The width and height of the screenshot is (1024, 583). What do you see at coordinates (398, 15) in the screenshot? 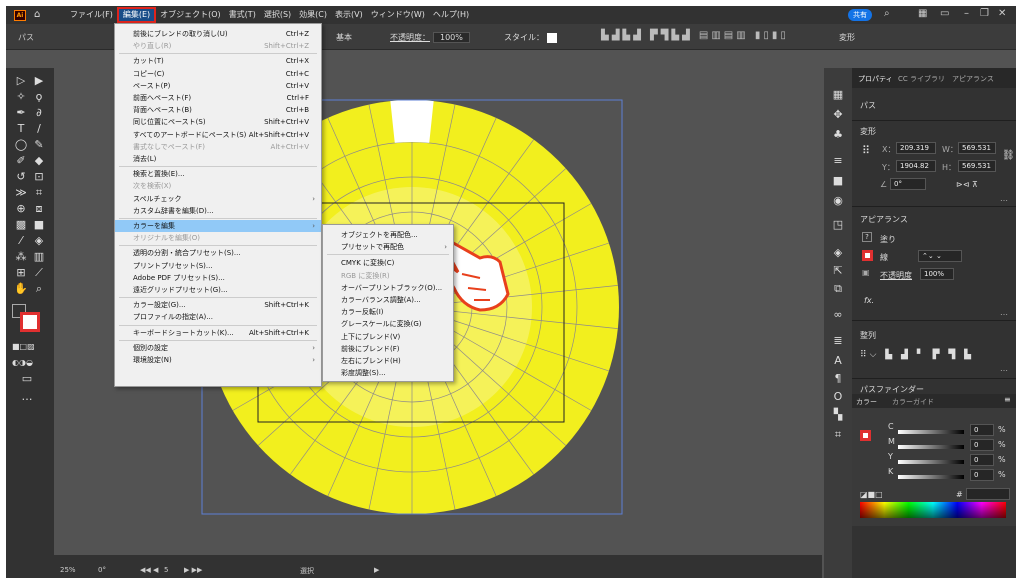
I see `menu-7: ウィンドウ(W)` at bounding box center [398, 15].